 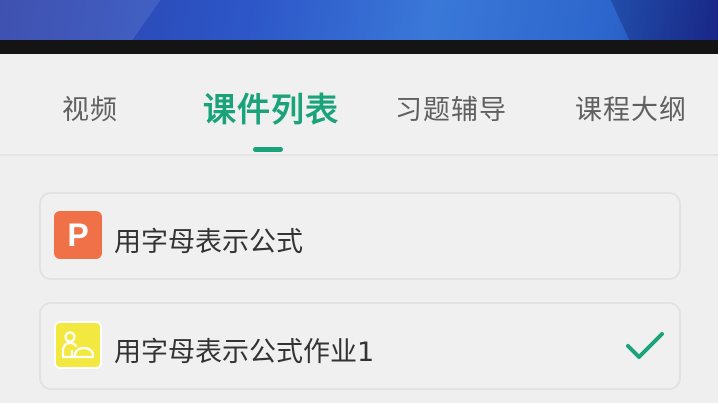 I want to click on homework-icon, so click(x=78, y=345).